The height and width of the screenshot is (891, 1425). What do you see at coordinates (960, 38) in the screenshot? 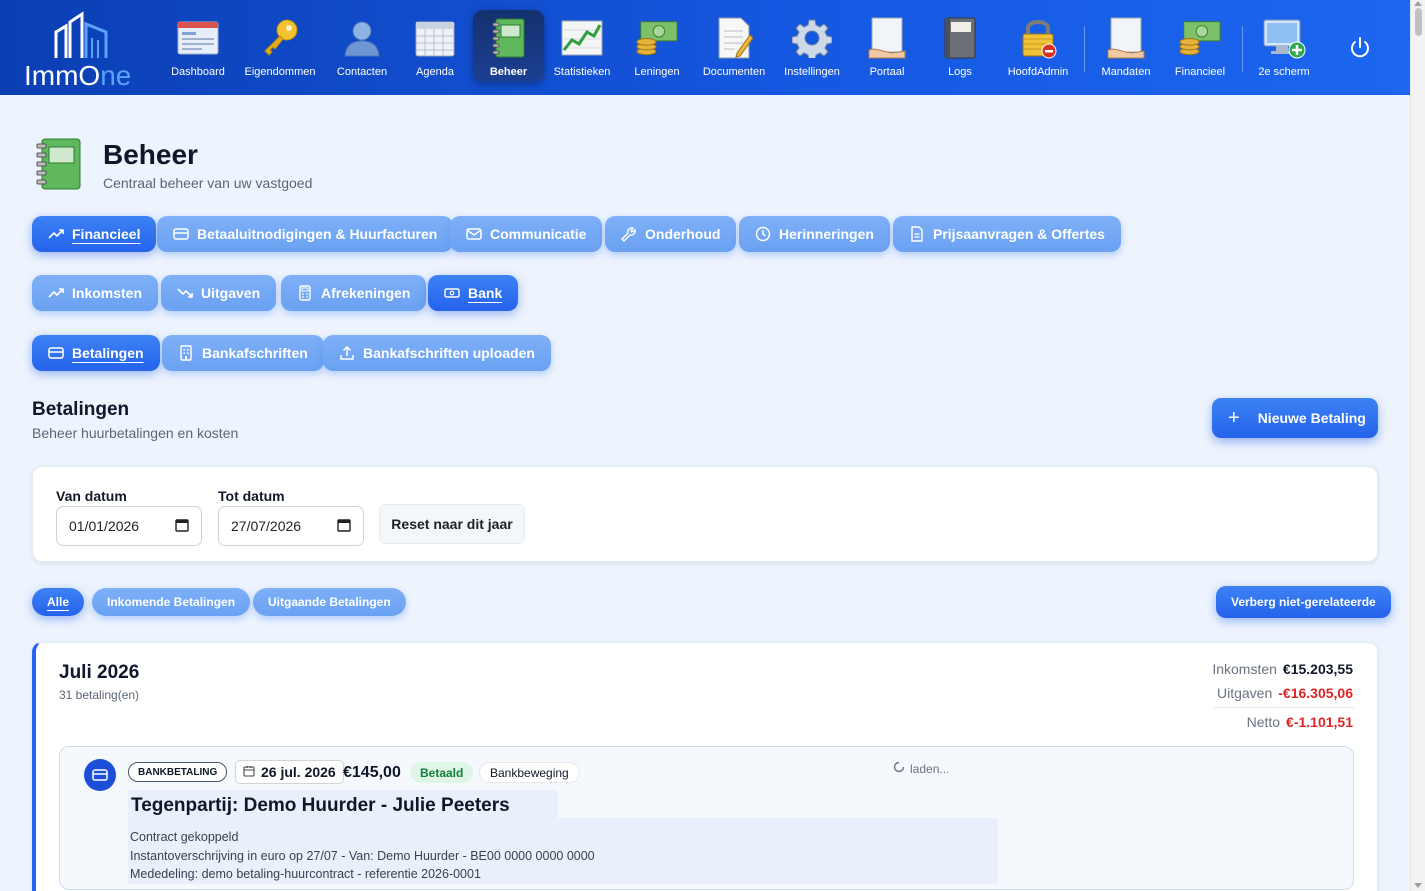
I see `book-icon` at bounding box center [960, 38].